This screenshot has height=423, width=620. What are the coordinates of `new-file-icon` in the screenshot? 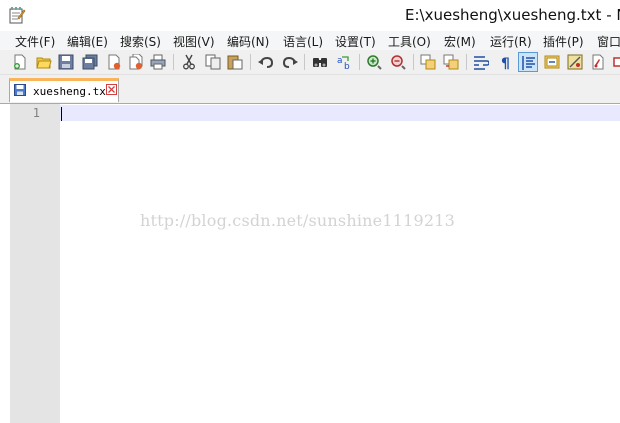 It's located at (20, 62).